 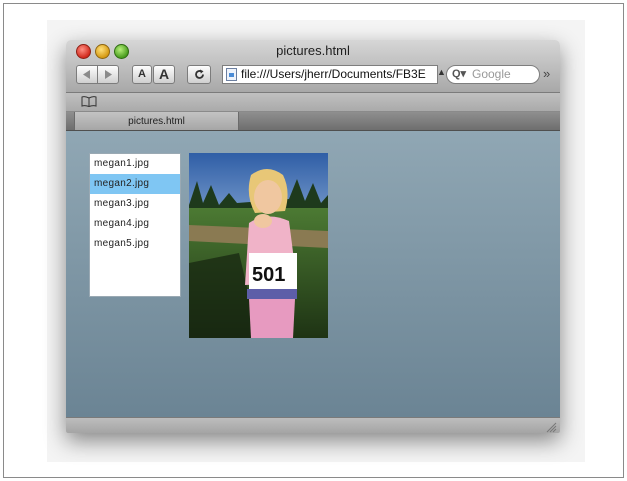 I want to click on search-placeholder: Google, so click(x=491, y=74).